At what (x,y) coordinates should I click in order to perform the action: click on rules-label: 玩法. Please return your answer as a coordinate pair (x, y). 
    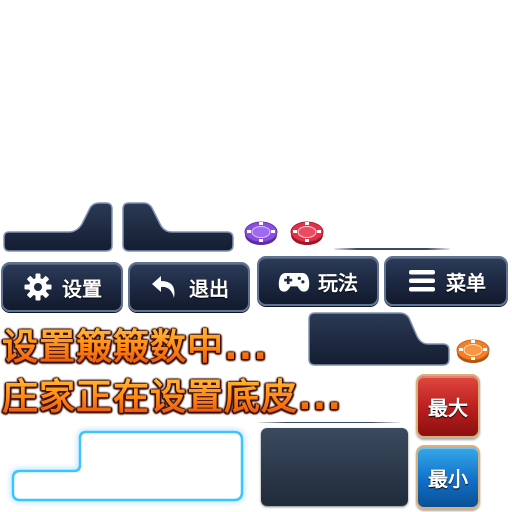
    Looking at the image, I should click on (338, 282).